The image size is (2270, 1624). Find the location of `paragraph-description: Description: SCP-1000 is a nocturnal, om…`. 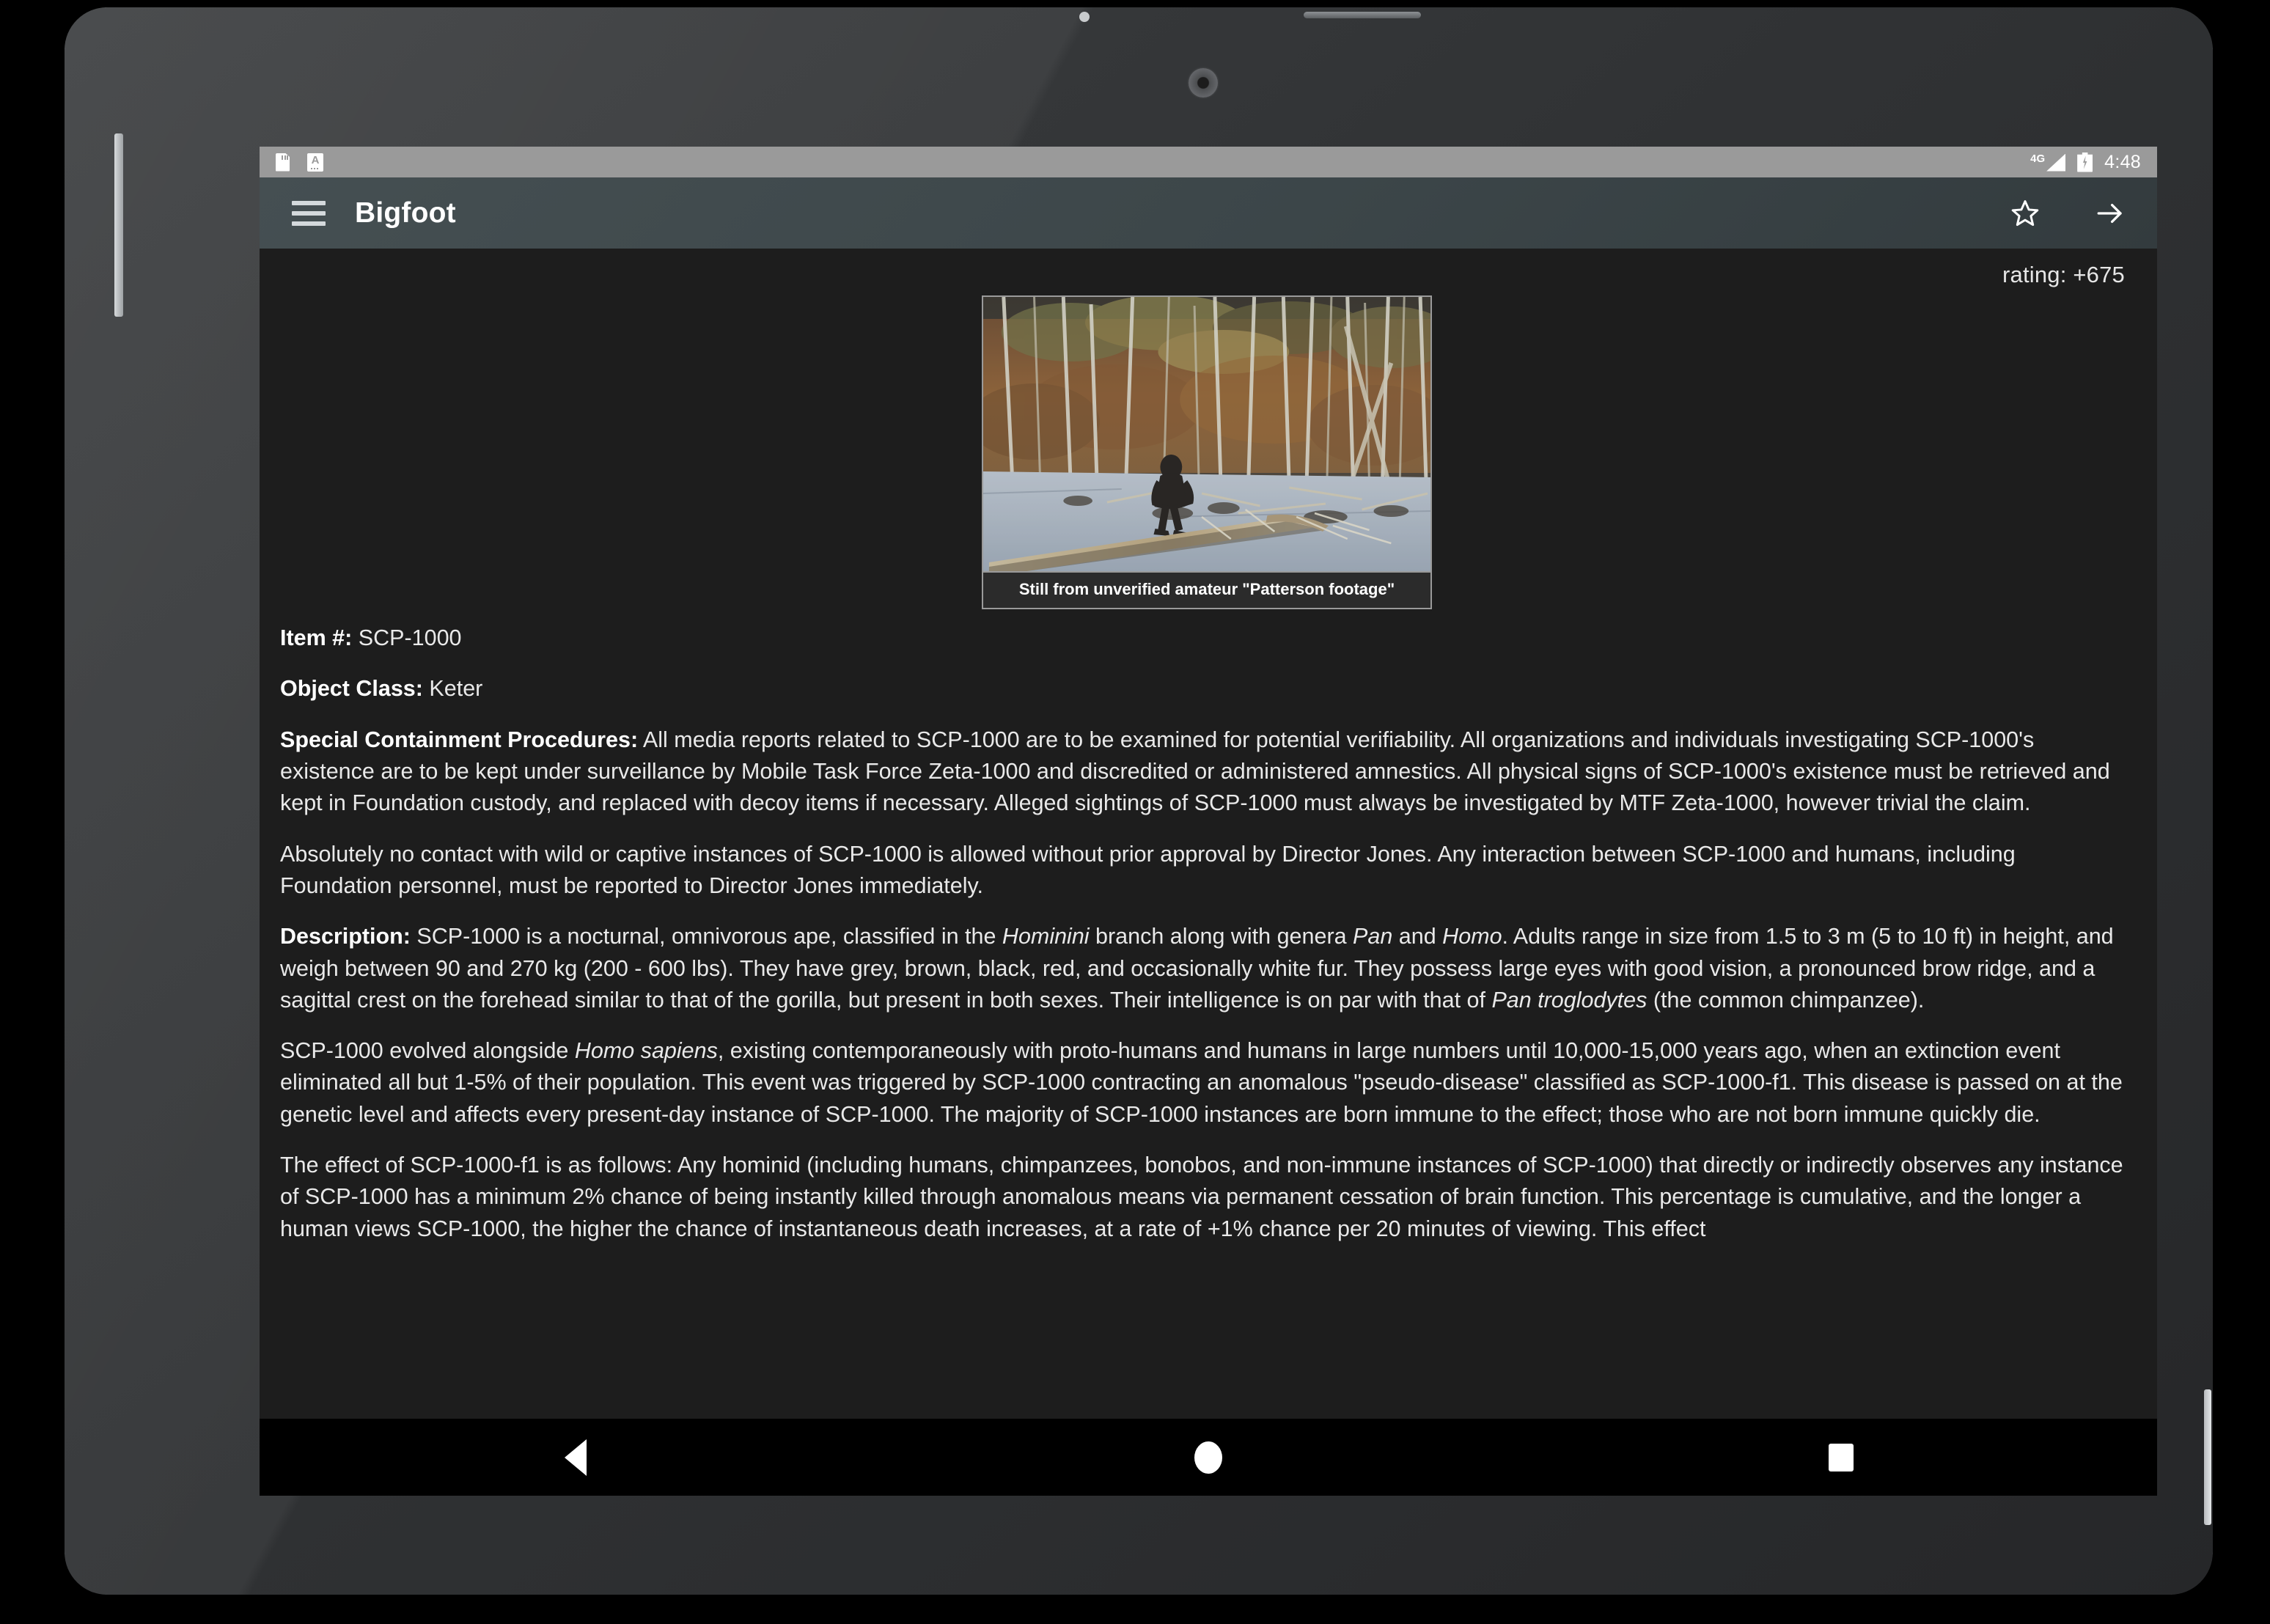

paragraph-description: Description: SCP-1000 is a nocturnal, om… is located at coordinates (1206, 968).